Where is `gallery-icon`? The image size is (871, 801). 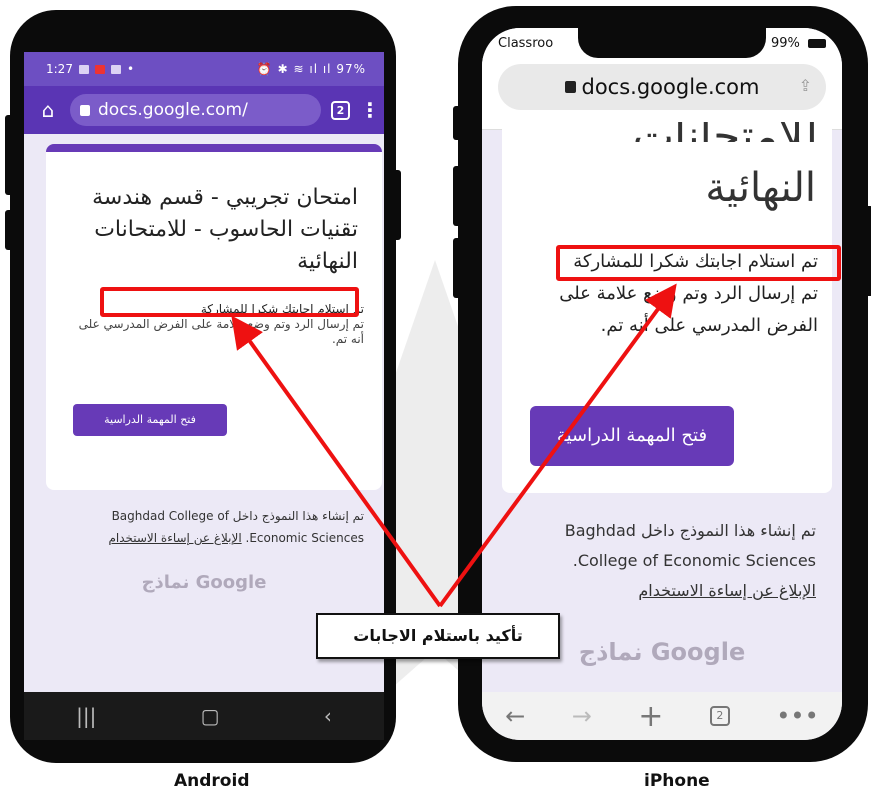
gallery-icon is located at coordinates (83, 69).